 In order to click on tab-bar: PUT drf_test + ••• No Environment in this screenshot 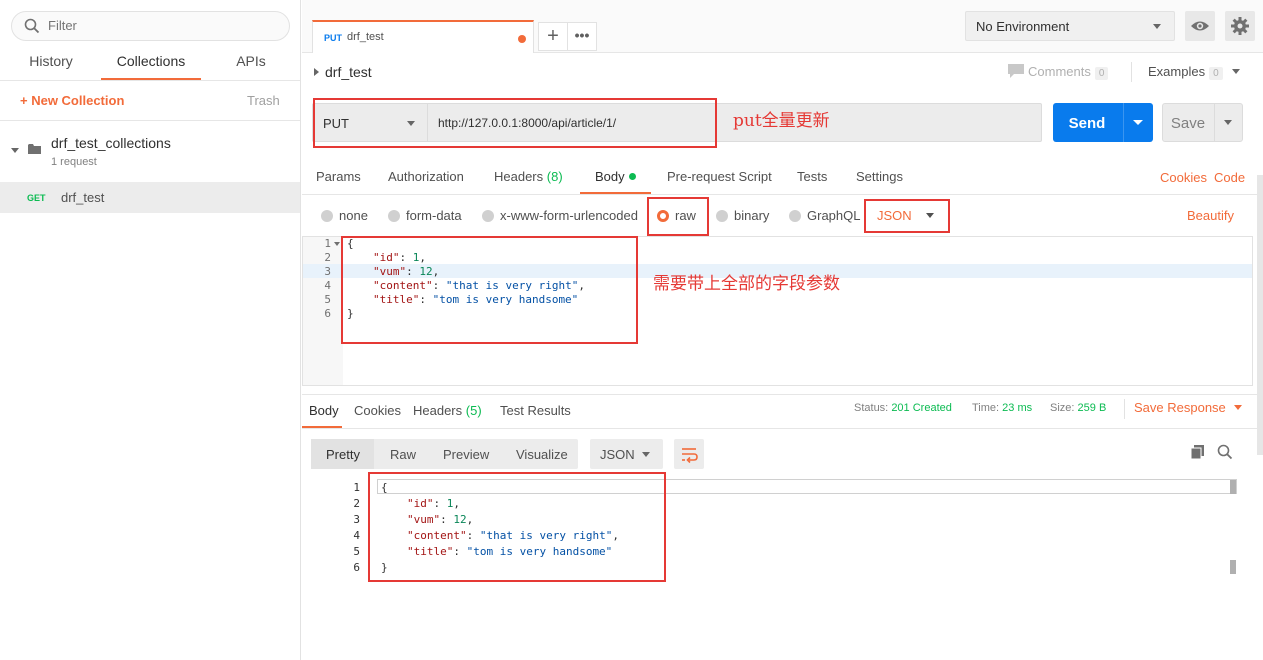, I will do `click(782, 26)`.